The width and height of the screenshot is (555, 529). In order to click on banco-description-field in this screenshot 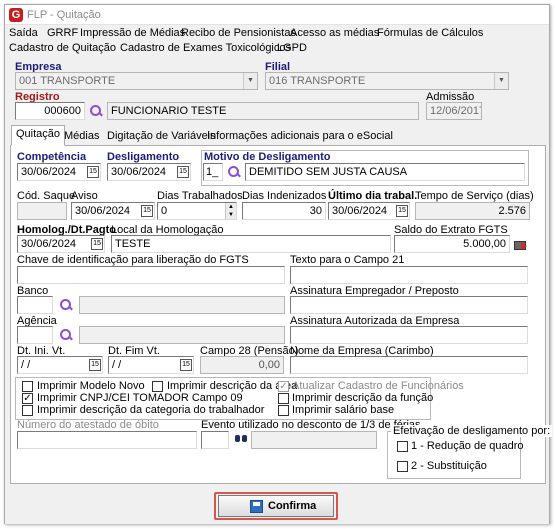, I will do `click(182, 305)`.